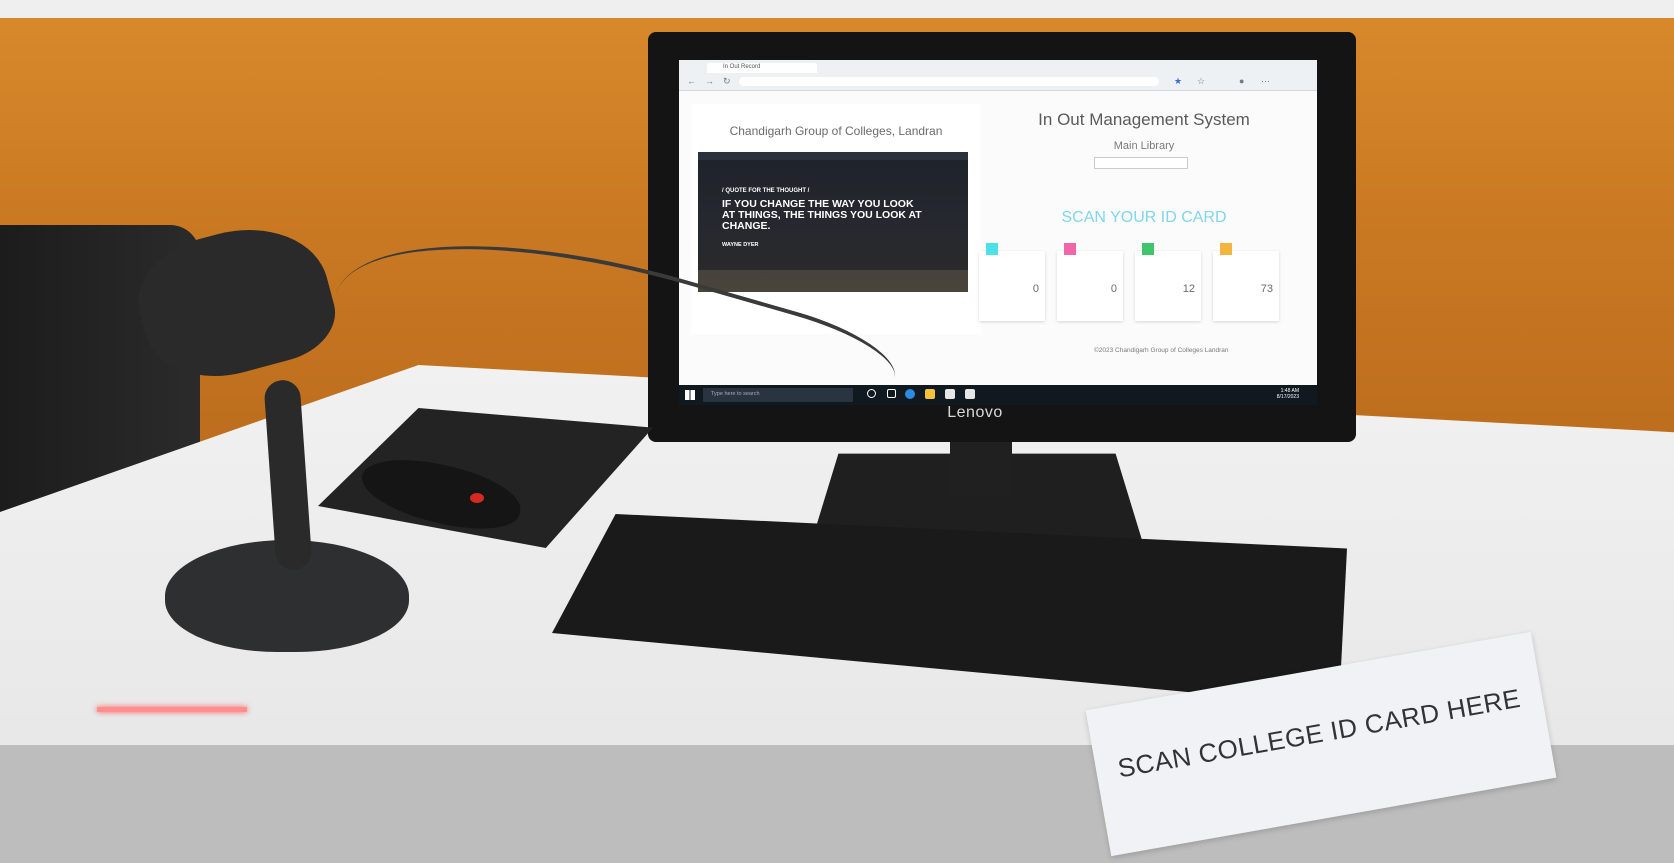  What do you see at coordinates (1141, 163) in the screenshot?
I see `id-scan-input` at bounding box center [1141, 163].